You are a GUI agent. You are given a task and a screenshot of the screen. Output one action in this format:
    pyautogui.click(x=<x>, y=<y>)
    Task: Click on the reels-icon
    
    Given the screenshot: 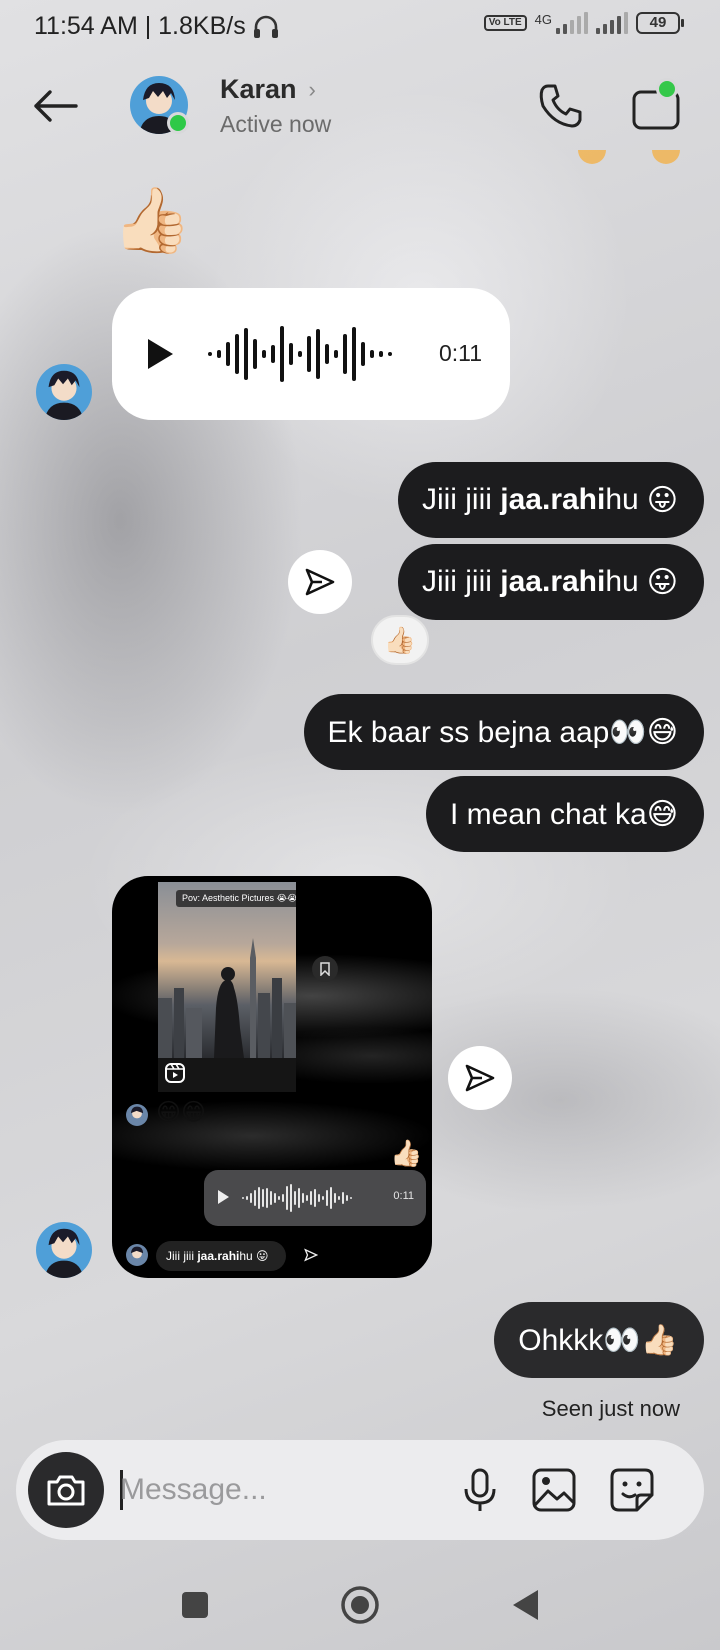 What is the action you would take?
    pyautogui.click(x=175, y=1075)
    